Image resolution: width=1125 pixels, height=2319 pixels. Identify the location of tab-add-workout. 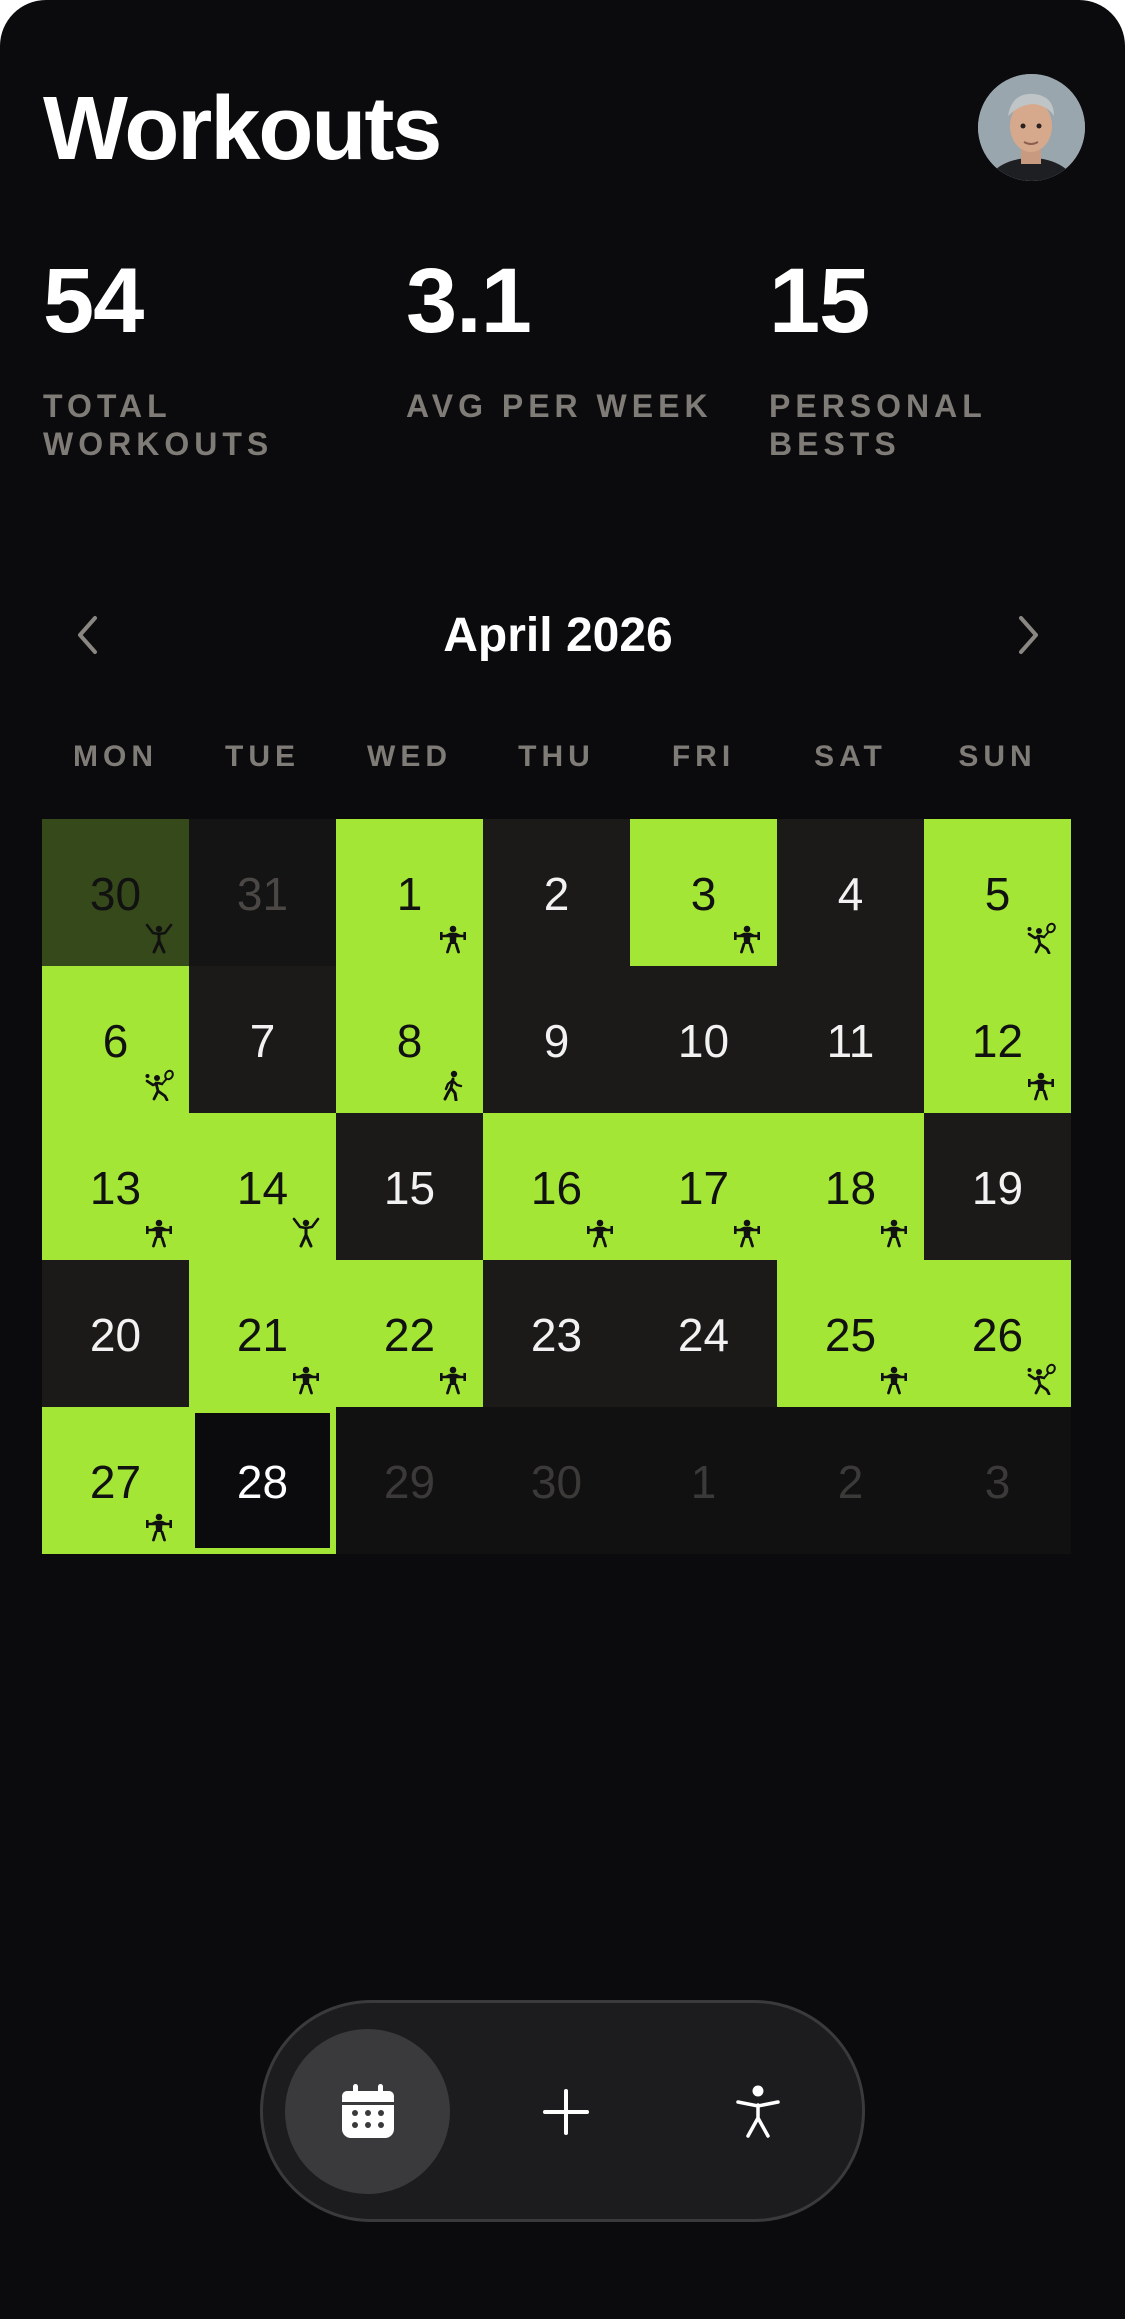
(565, 2111).